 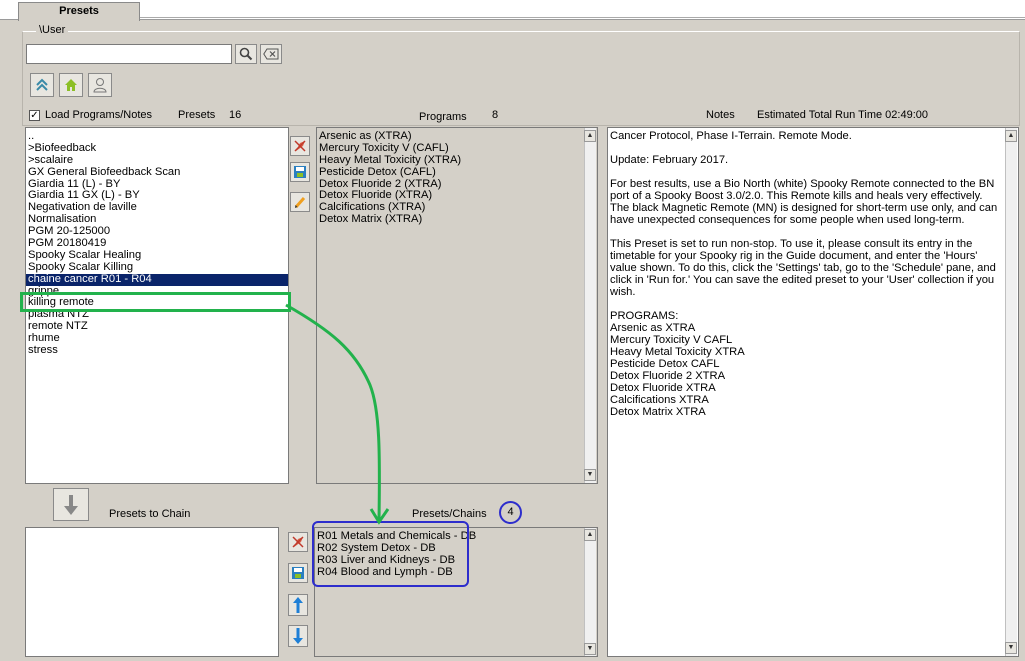 I want to click on clear-search-button, so click(x=271, y=54).